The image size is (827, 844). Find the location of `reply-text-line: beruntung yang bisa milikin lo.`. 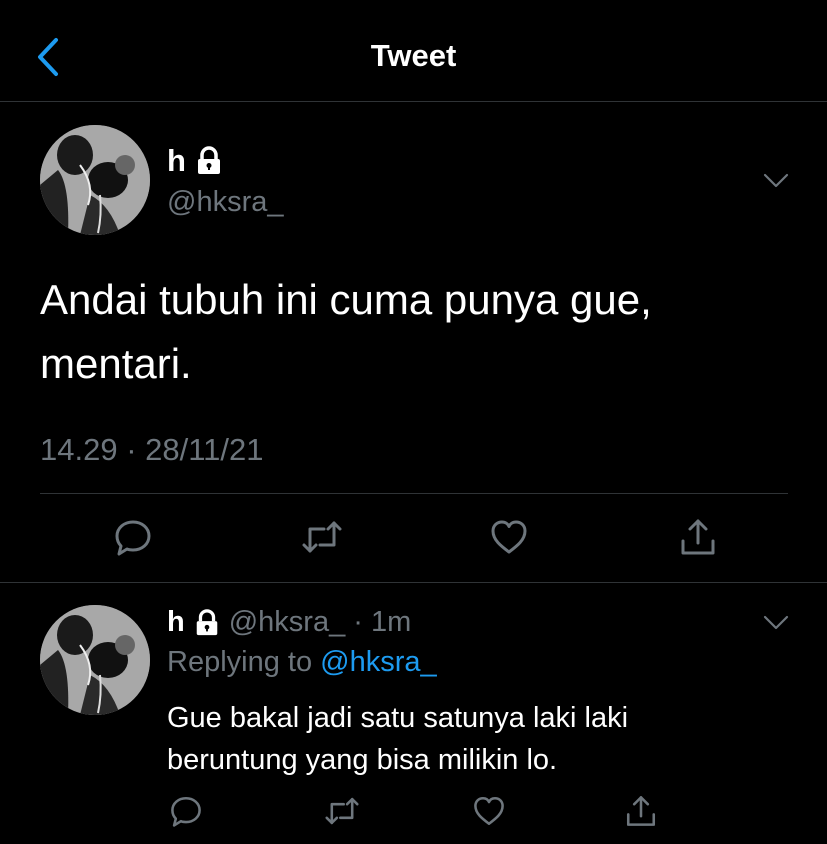

reply-text-line: beruntung yang bisa milikin lo. is located at coordinates (362, 760).